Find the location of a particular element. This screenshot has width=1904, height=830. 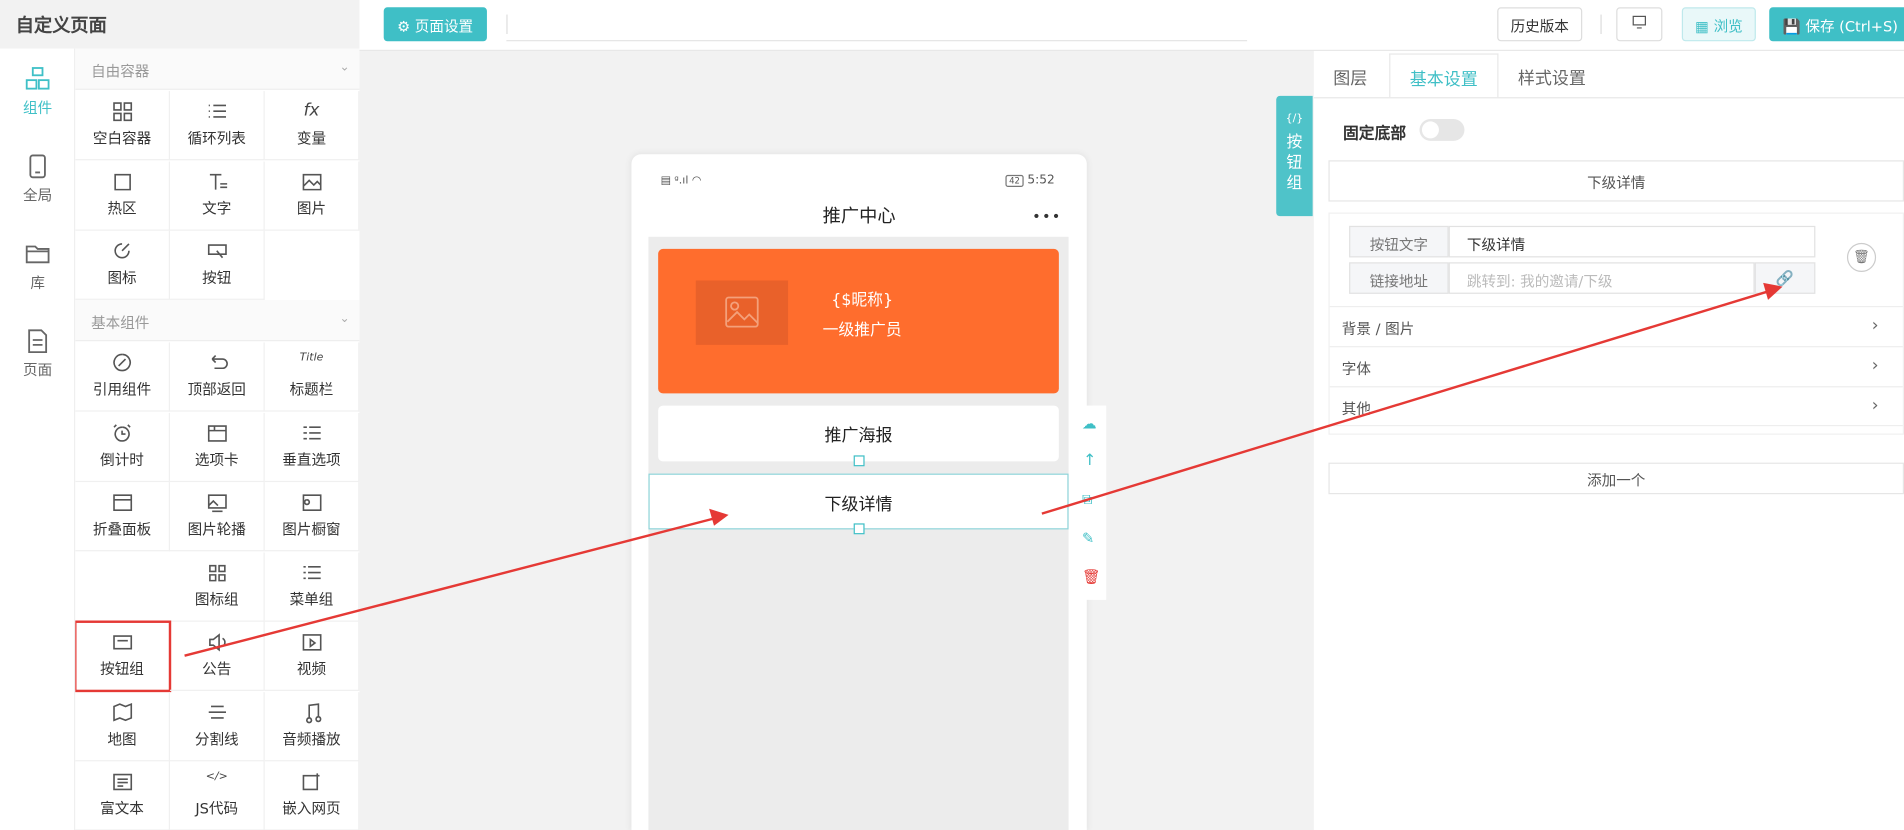

arrow-to-link-field is located at coordinates (1405, 402).